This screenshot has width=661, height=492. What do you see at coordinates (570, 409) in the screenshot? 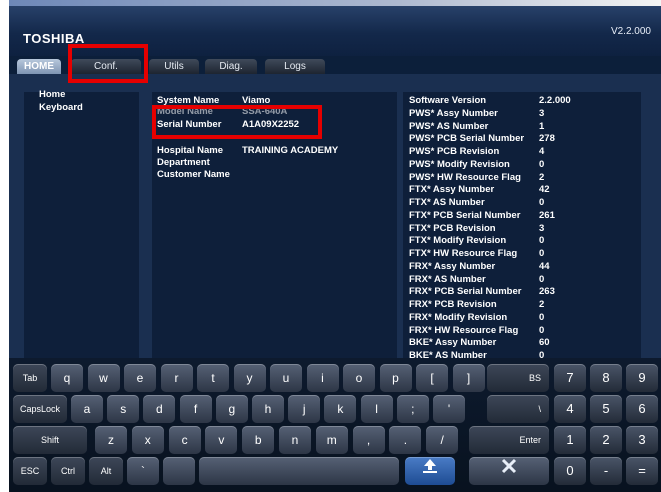
I see `key-num-4: 4` at bounding box center [570, 409].